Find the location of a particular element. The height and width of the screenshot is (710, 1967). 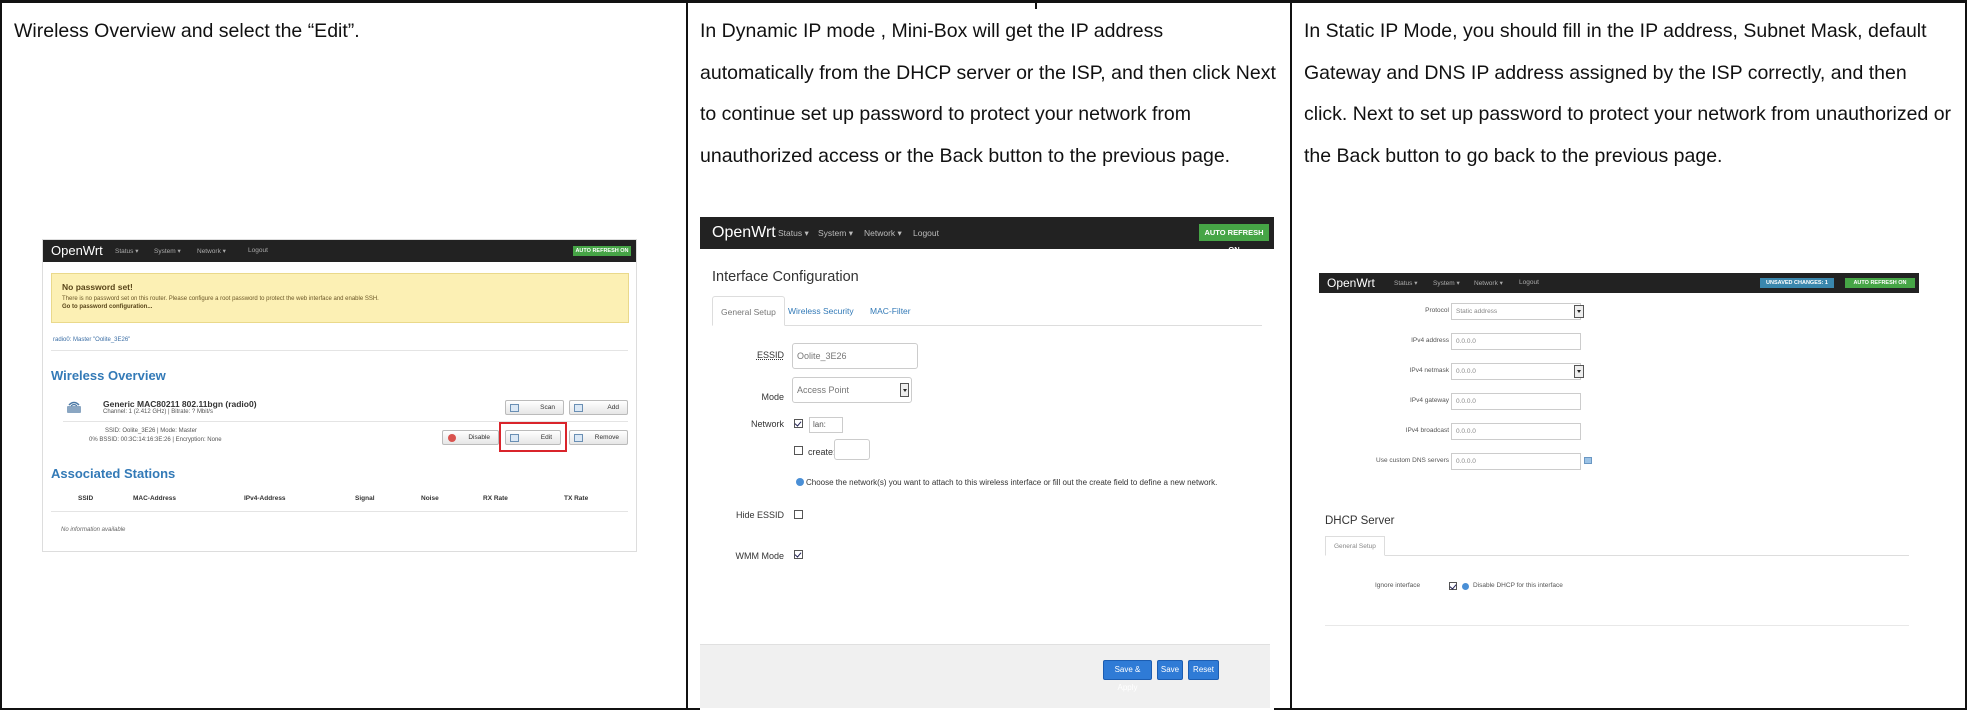

ipv4-gateway-label: IPv4 gateway is located at coordinates (1429, 400).